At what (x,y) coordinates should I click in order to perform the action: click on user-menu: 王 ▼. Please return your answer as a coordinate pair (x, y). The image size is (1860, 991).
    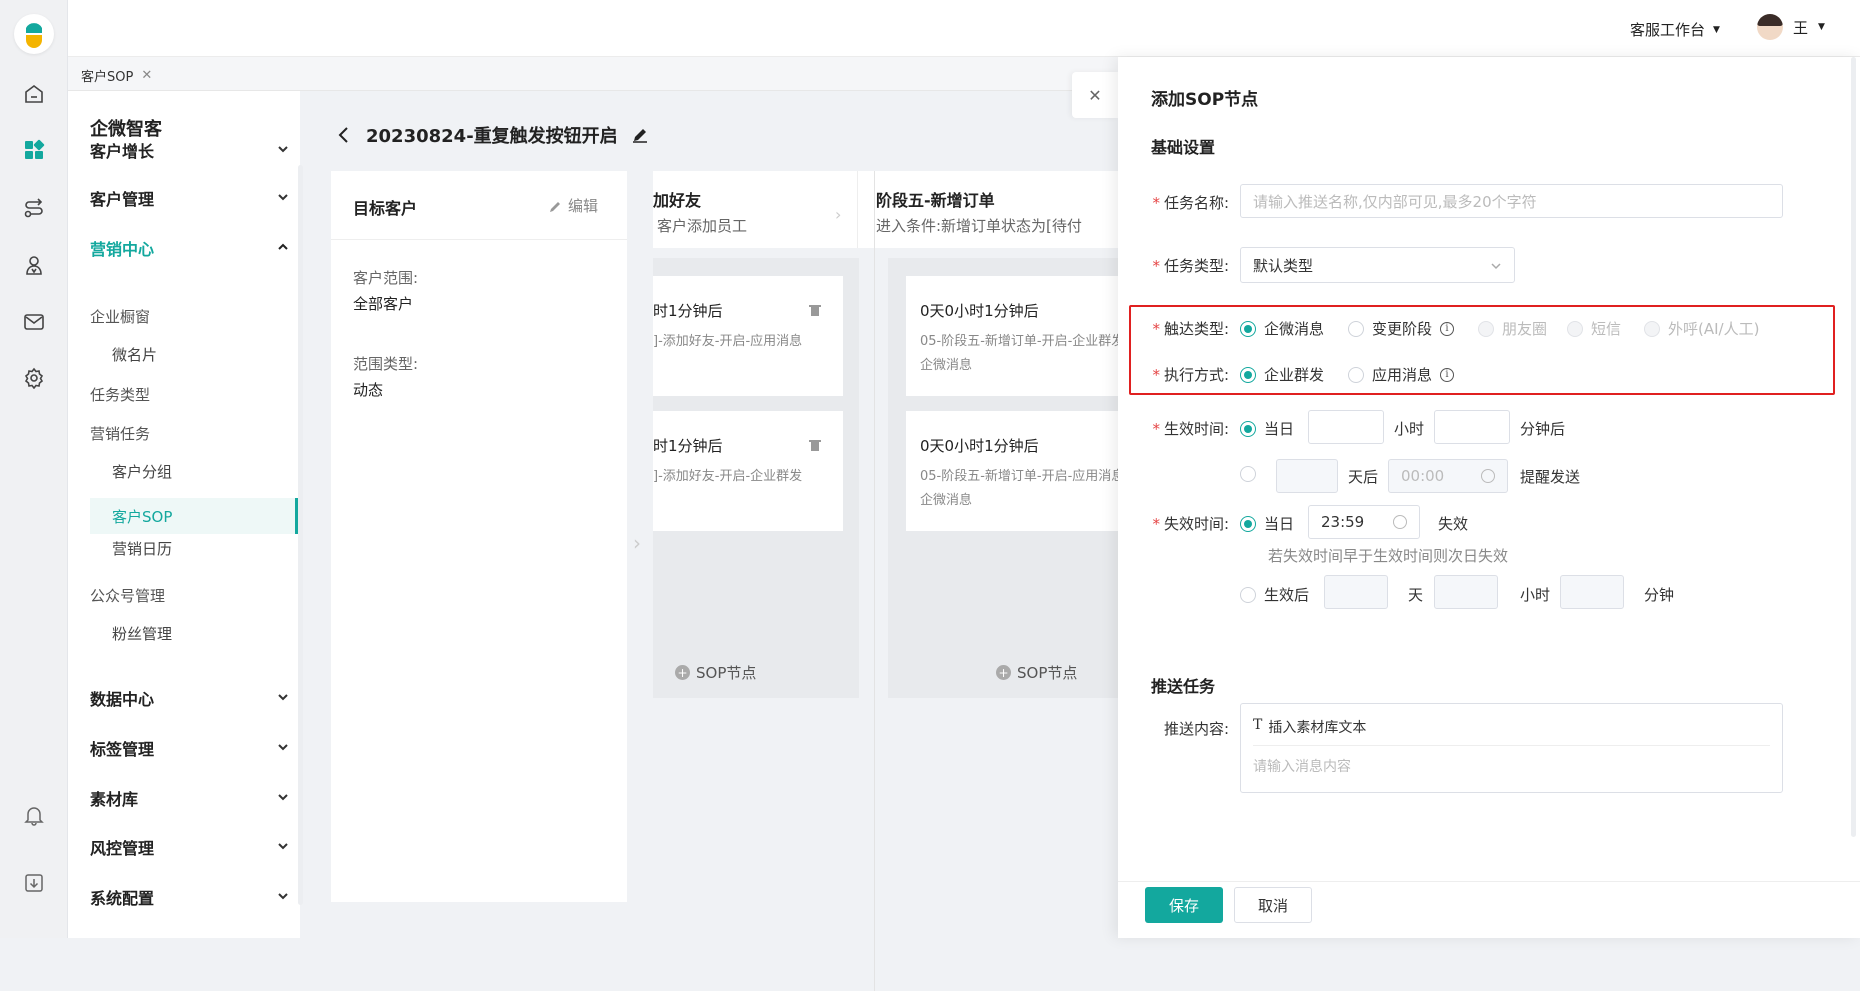
    Looking at the image, I should click on (1791, 27).